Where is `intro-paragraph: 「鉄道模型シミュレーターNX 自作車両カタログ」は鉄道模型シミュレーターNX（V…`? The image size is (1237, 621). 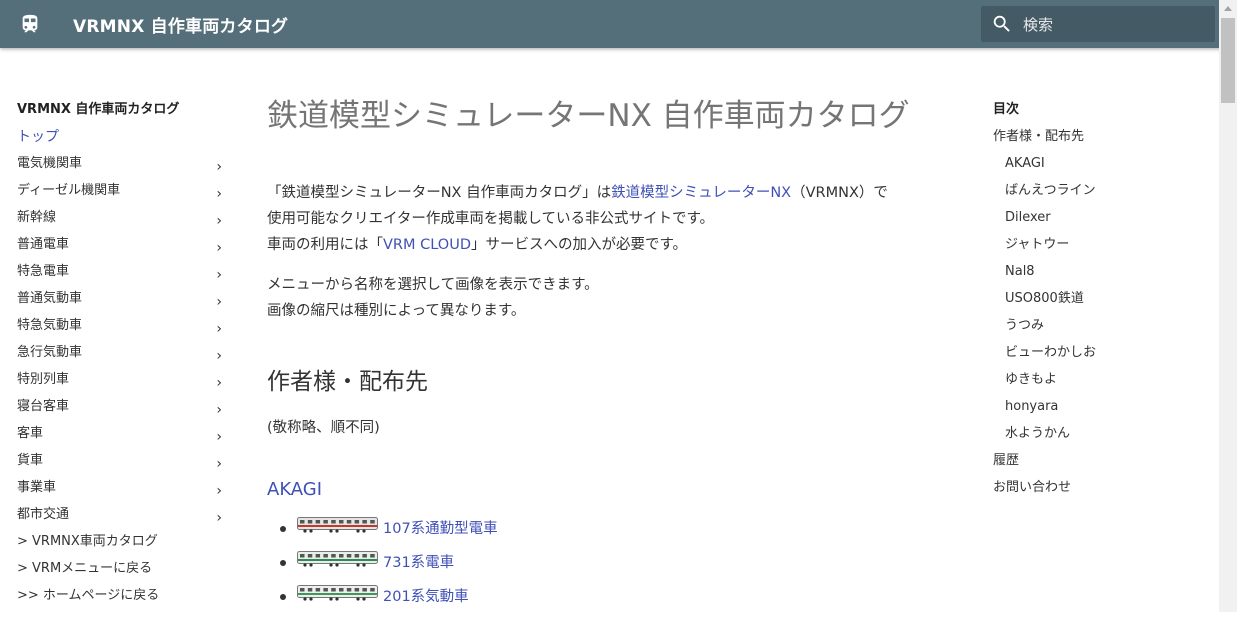
intro-paragraph: 「鉄道模型シミュレーターNX 自作車両カタログ」は鉄道模型シミュレーターNX（V… is located at coordinates (612, 252).